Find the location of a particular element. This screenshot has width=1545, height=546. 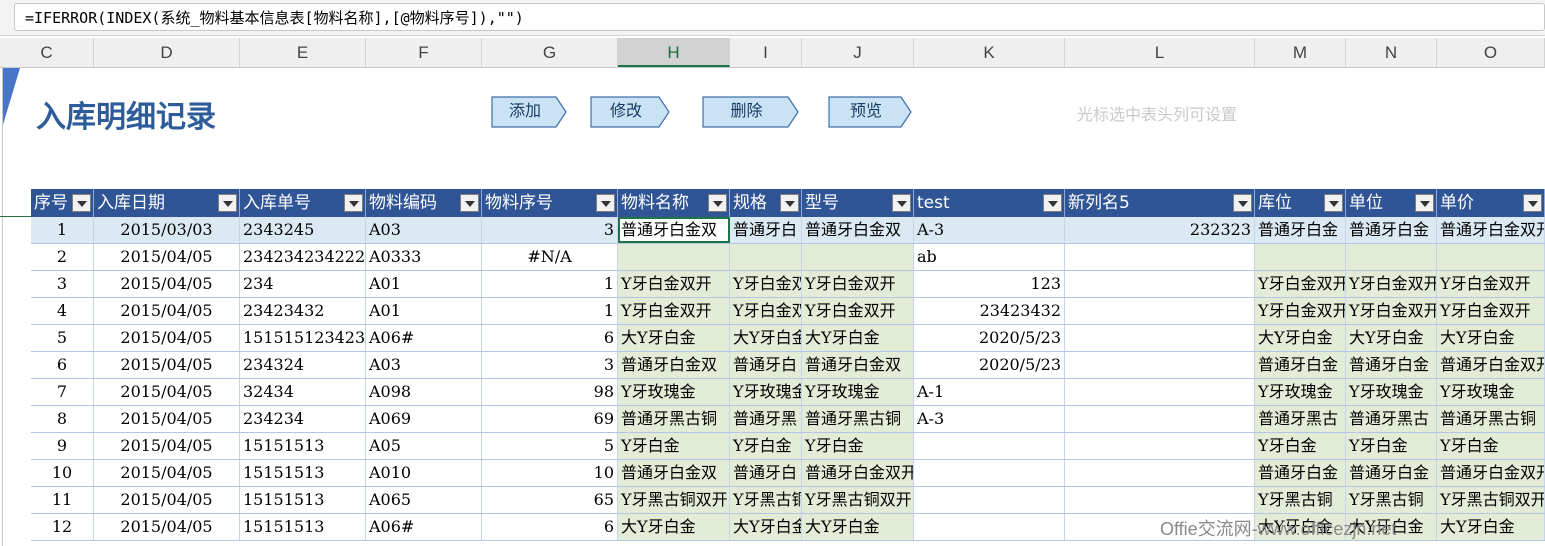

cell-n: Y牙黑古铜 is located at coordinates (1391, 500).